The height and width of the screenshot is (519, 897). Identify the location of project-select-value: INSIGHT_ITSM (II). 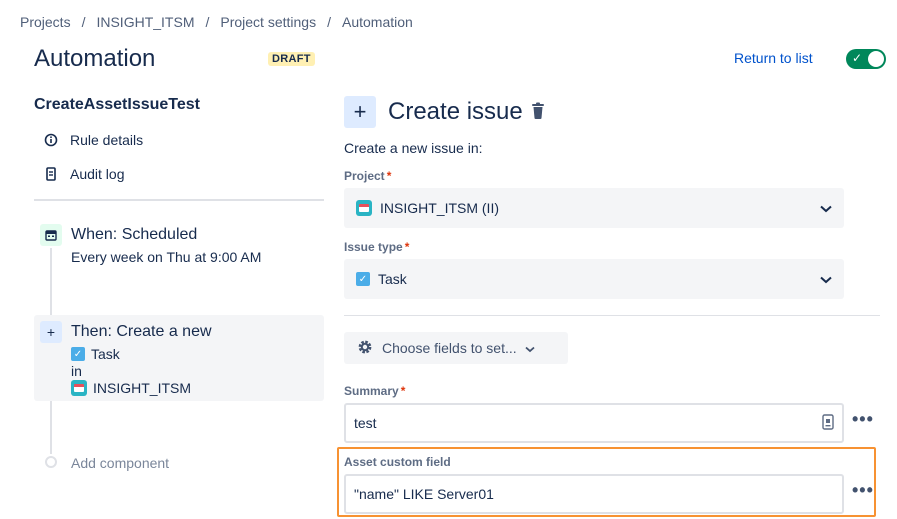
(439, 208).